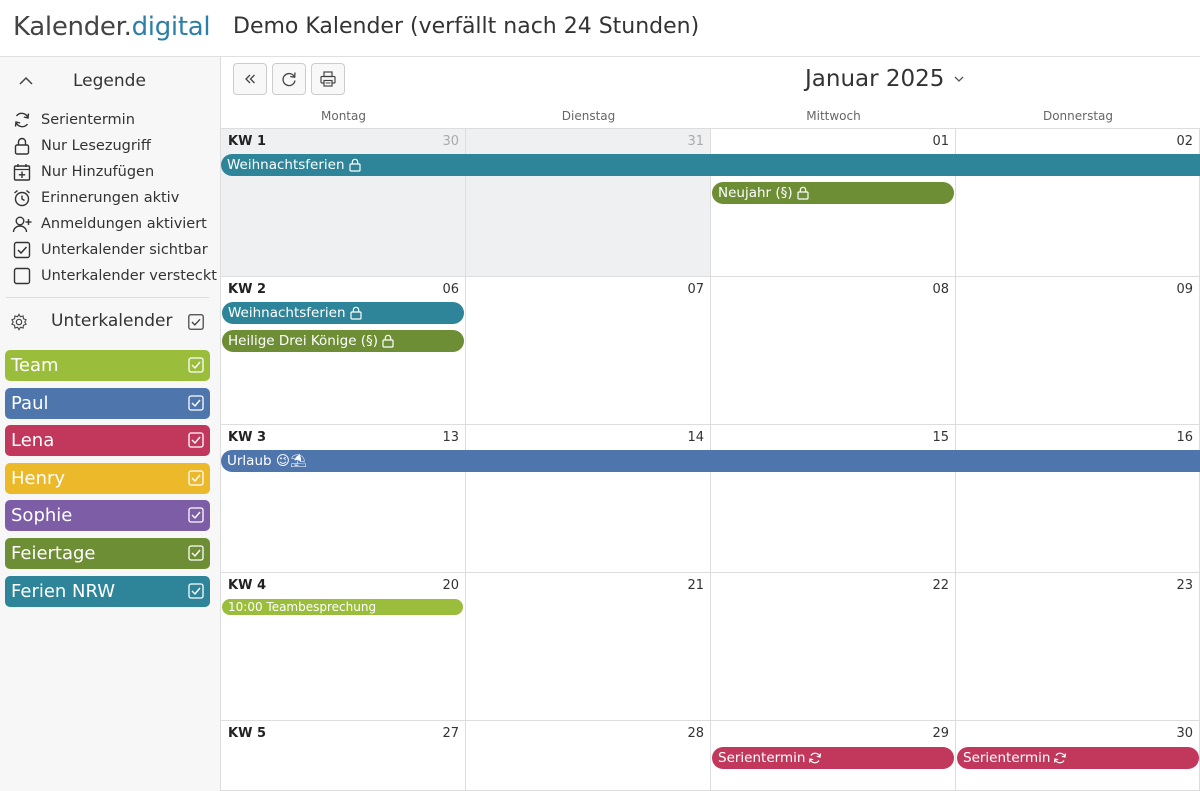 The width and height of the screenshot is (1200, 791). What do you see at coordinates (22, 224) in the screenshot?
I see `add-user-icon` at bounding box center [22, 224].